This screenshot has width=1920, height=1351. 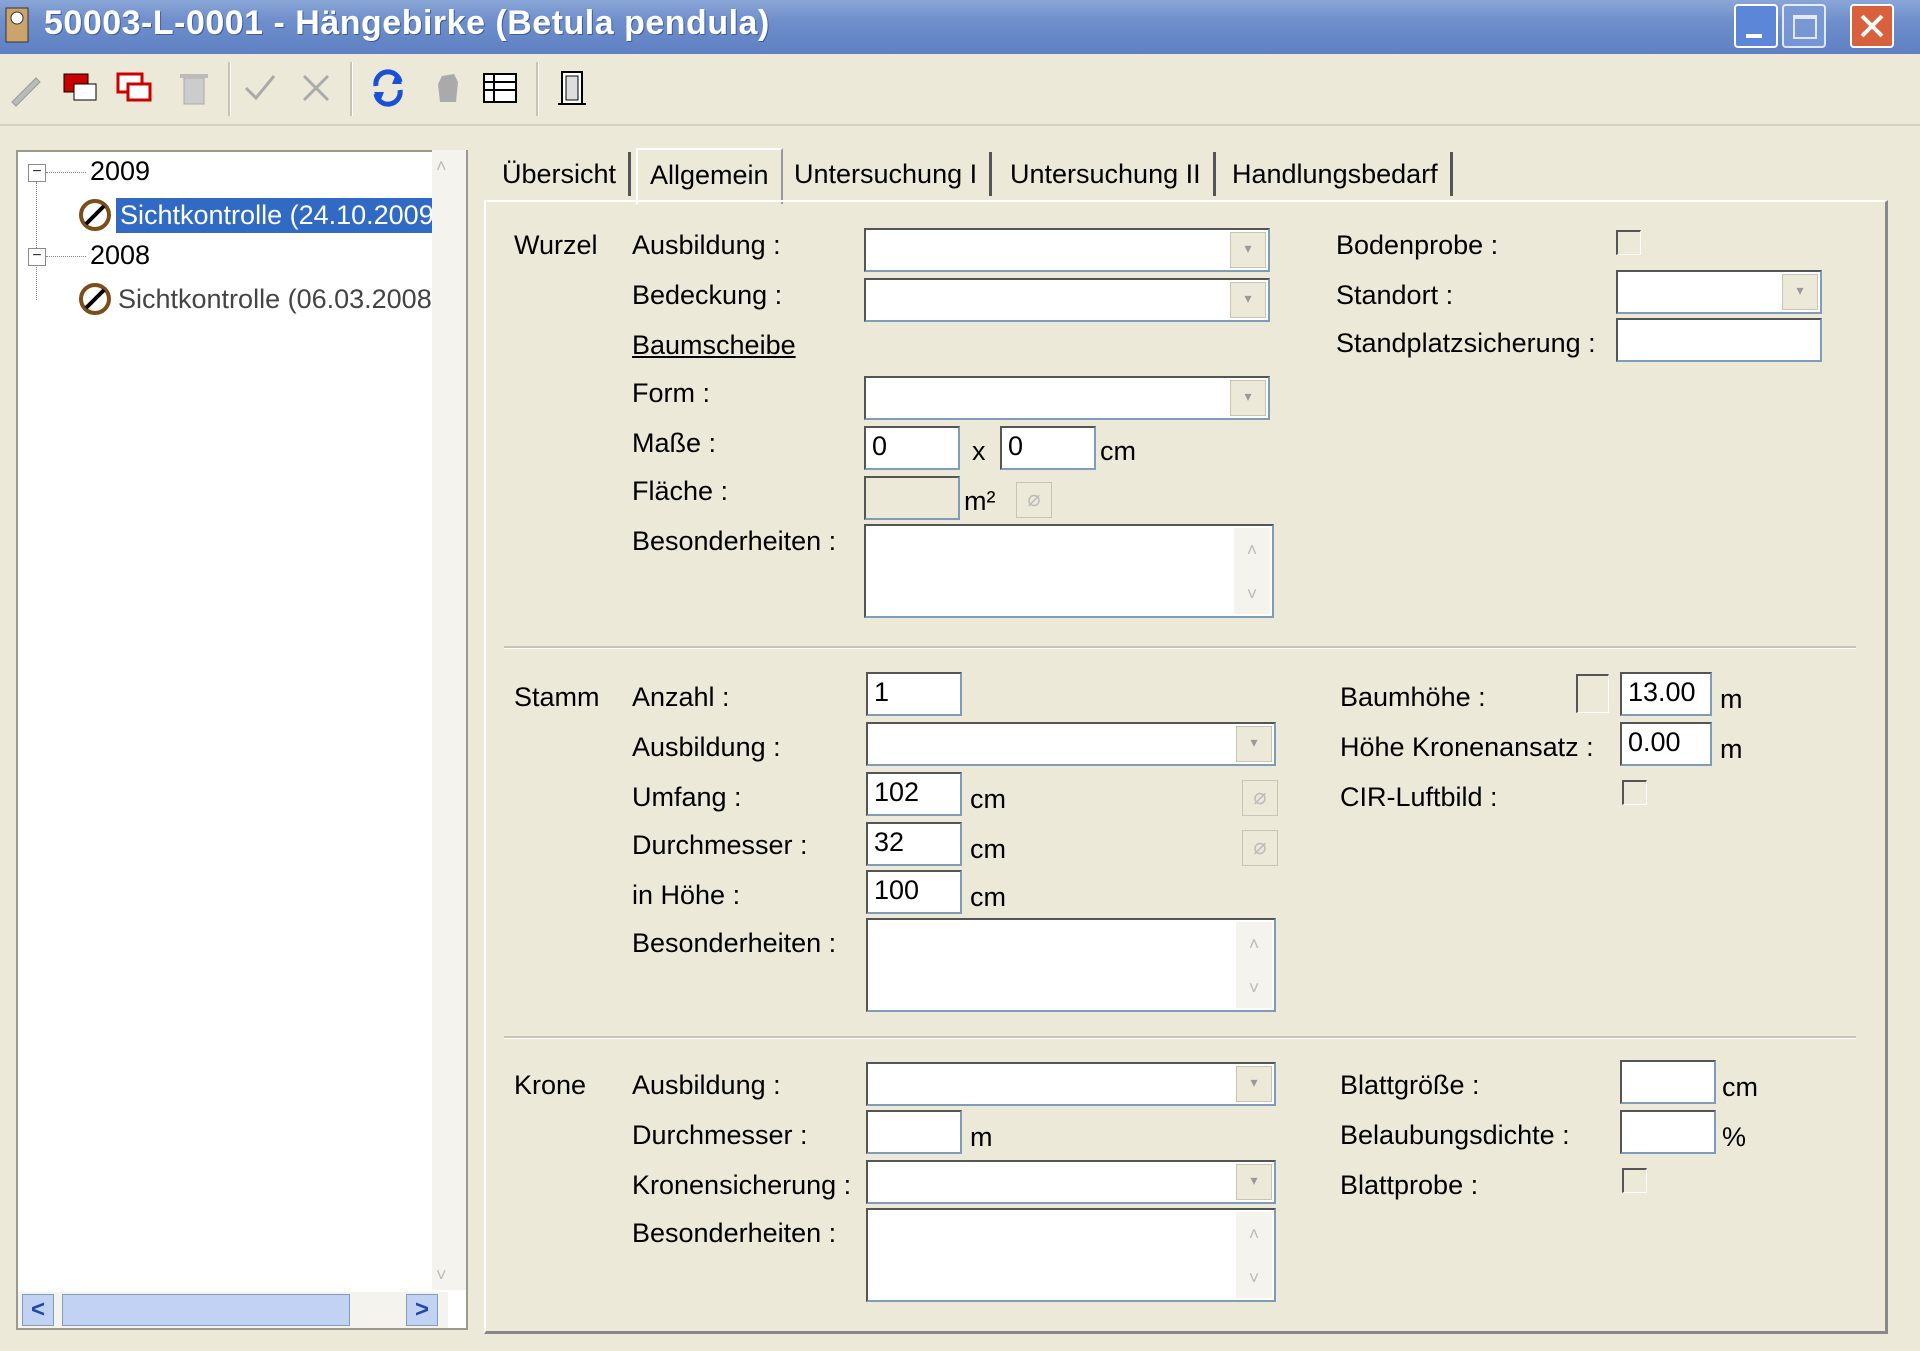 What do you see at coordinates (561, 174) in the screenshot?
I see `tab-uebersicht: Übersicht` at bounding box center [561, 174].